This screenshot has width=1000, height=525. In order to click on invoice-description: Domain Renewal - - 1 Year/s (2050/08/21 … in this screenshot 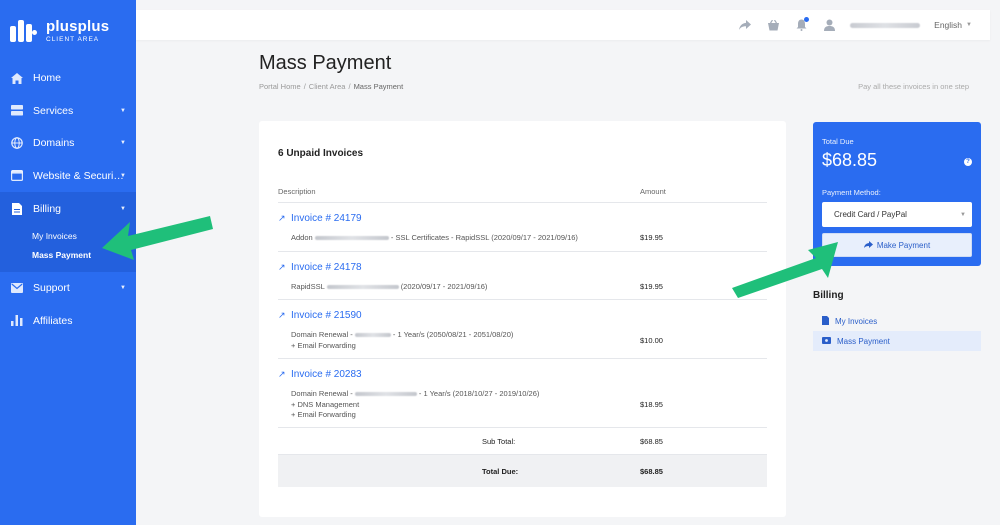, I will do `click(395, 340)`.